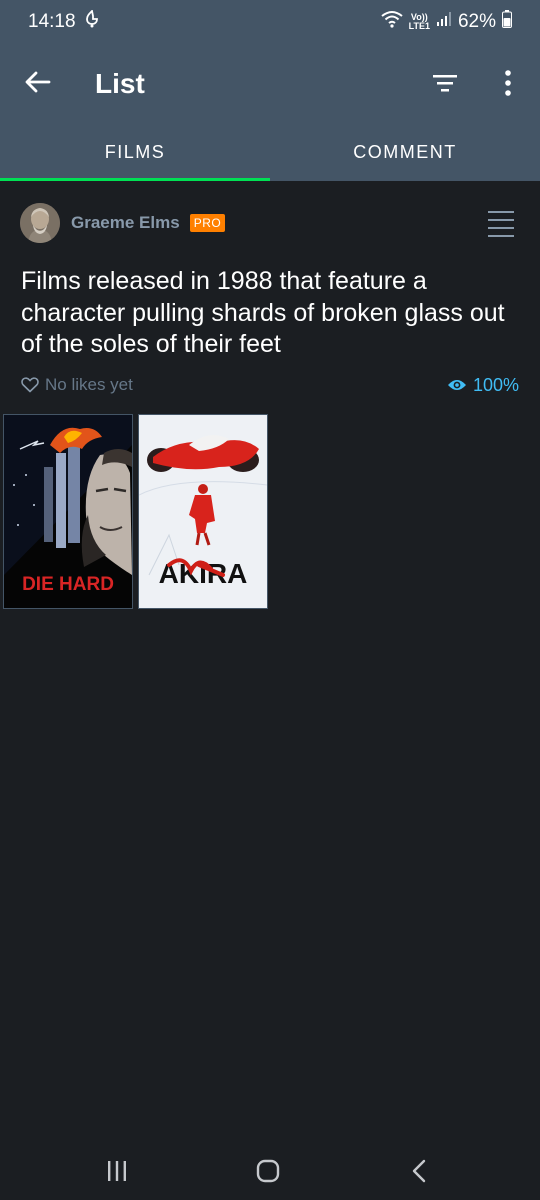  Describe the element at coordinates (270, 22) in the screenshot. I see `status-bar: 14:18 Vo)) LTE1 62%` at that location.